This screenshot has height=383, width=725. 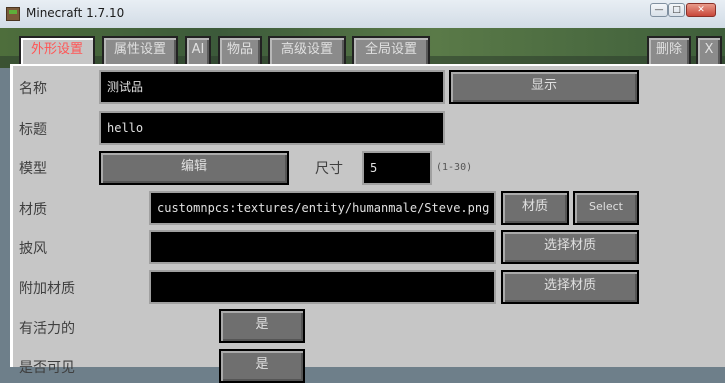 What do you see at coordinates (47, 329) in the screenshot?
I see `lively-label: 有活力的` at bounding box center [47, 329].